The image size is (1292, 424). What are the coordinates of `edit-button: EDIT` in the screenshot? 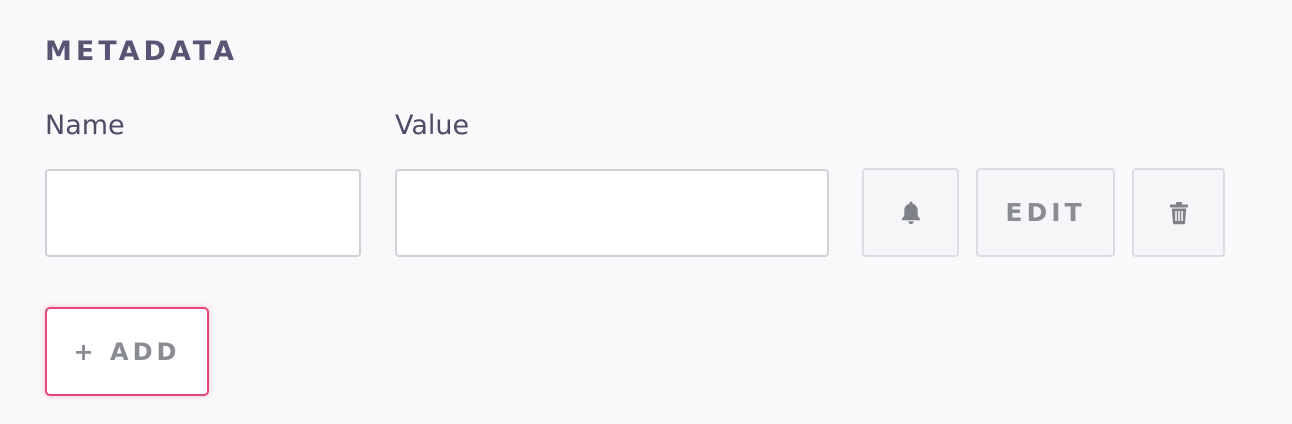 It's located at (1045, 212).